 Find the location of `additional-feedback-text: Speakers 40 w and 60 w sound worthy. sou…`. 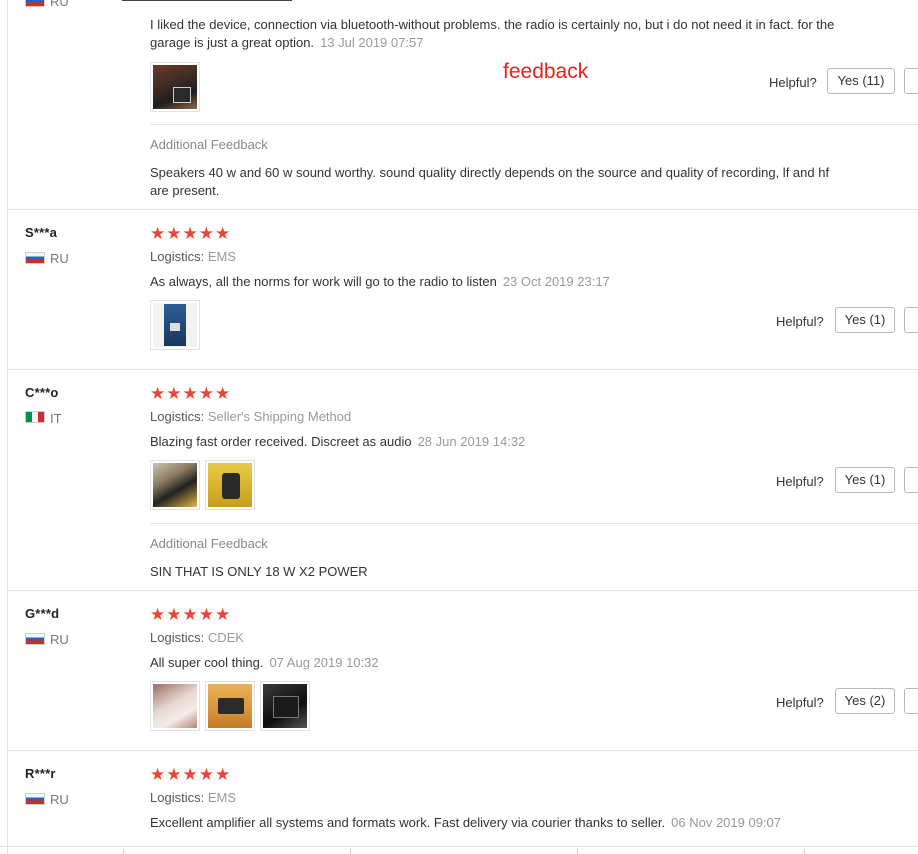

additional-feedback-text: Speakers 40 w and 60 w sound worthy. sou… is located at coordinates (490, 181).